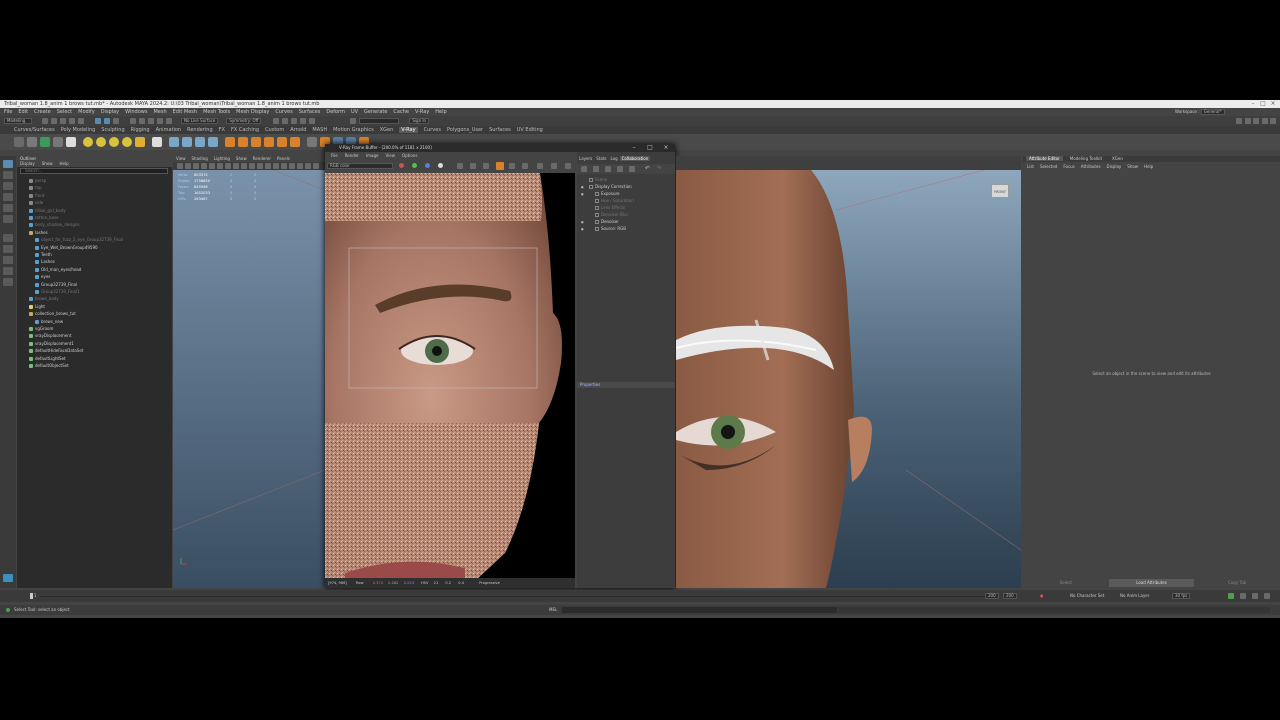 The width and height of the screenshot is (1280, 720). Describe the element at coordinates (274, 130) in the screenshot. I see `shelf-tab-custom: Custom` at that location.